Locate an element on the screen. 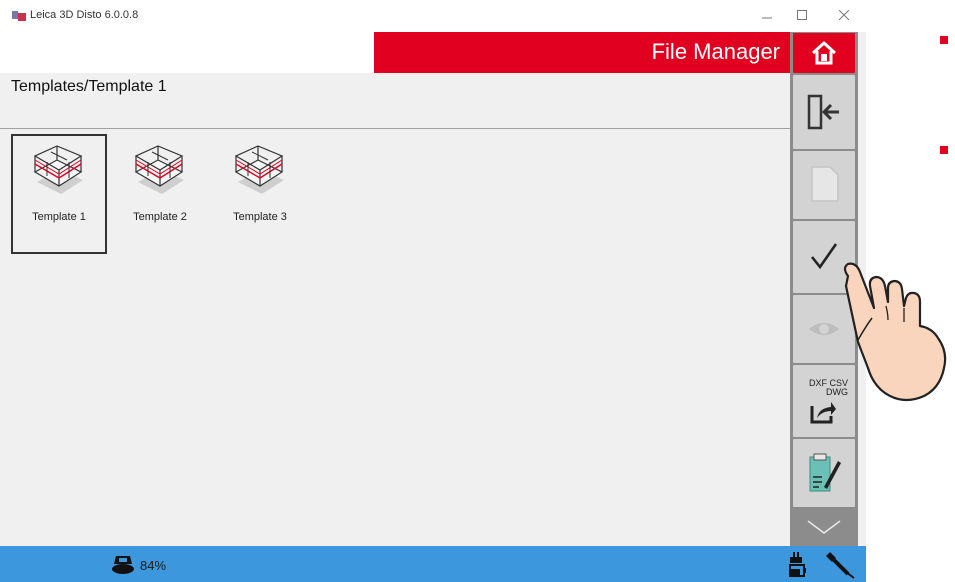  app-logo-icon is located at coordinates (19, 16).